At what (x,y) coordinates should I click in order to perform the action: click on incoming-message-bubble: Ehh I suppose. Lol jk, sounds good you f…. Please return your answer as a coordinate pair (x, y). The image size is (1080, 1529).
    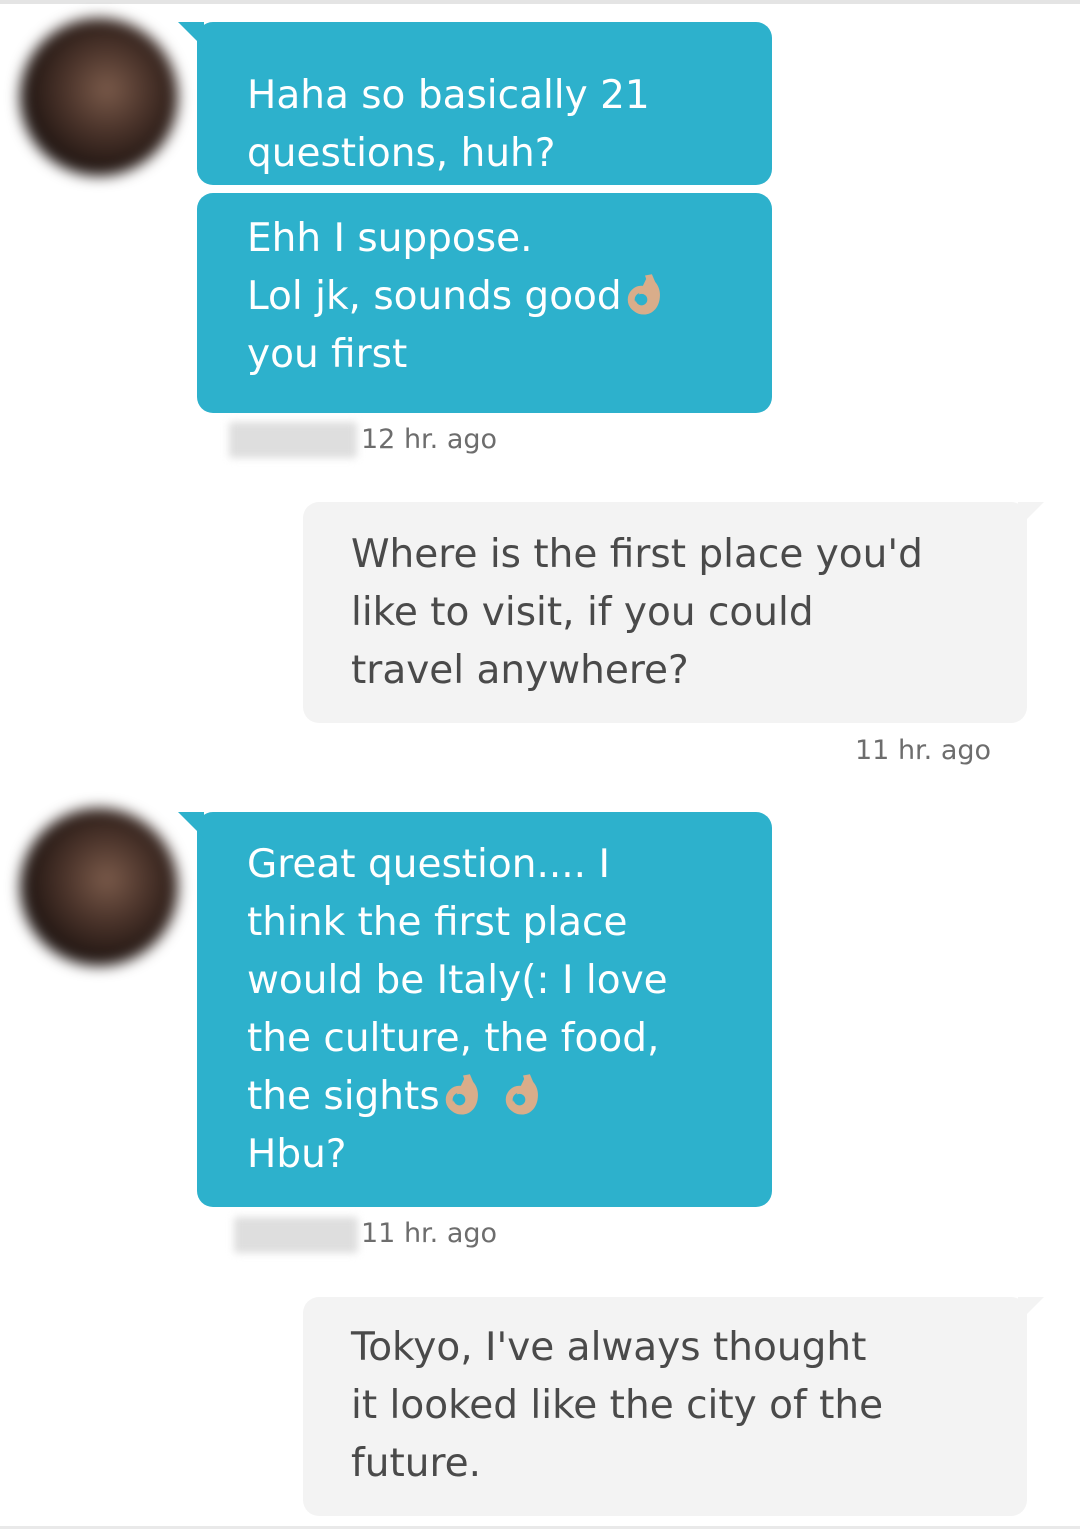
    Looking at the image, I should click on (484, 303).